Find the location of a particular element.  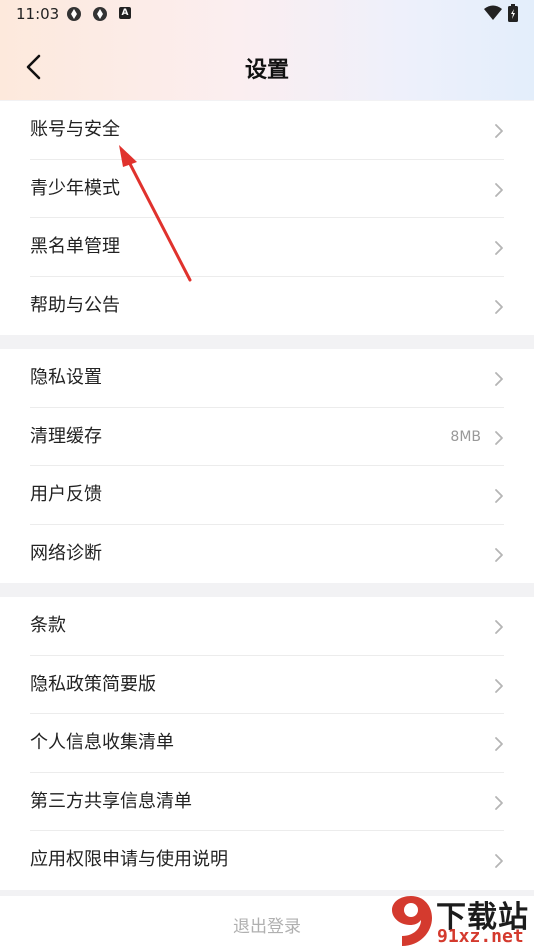

settings-item-privacy-policy-brief: 隐私政策简要版 is located at coordinates (267, 685).